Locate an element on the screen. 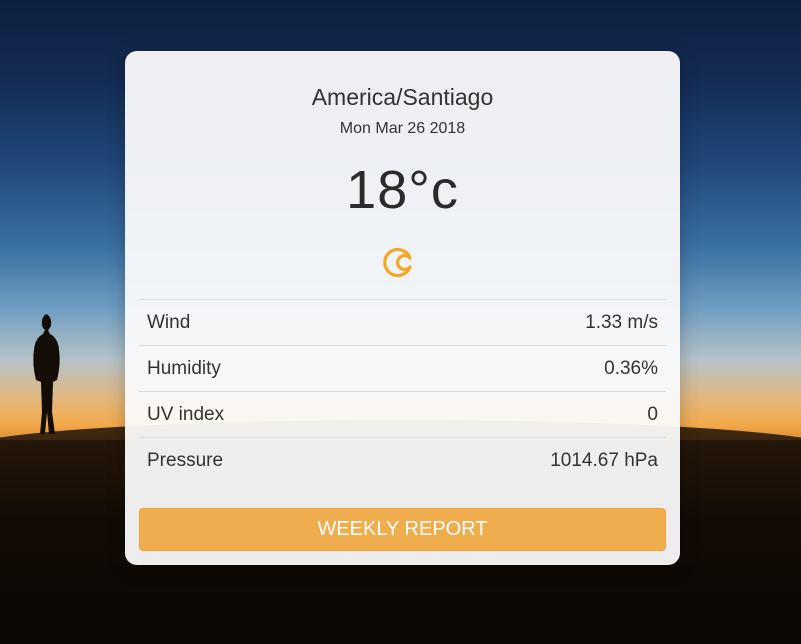 The width and height of the screenshot is (801, 644). current-date: Mon Mar 26 2018 is located at coordinates (402, 128).